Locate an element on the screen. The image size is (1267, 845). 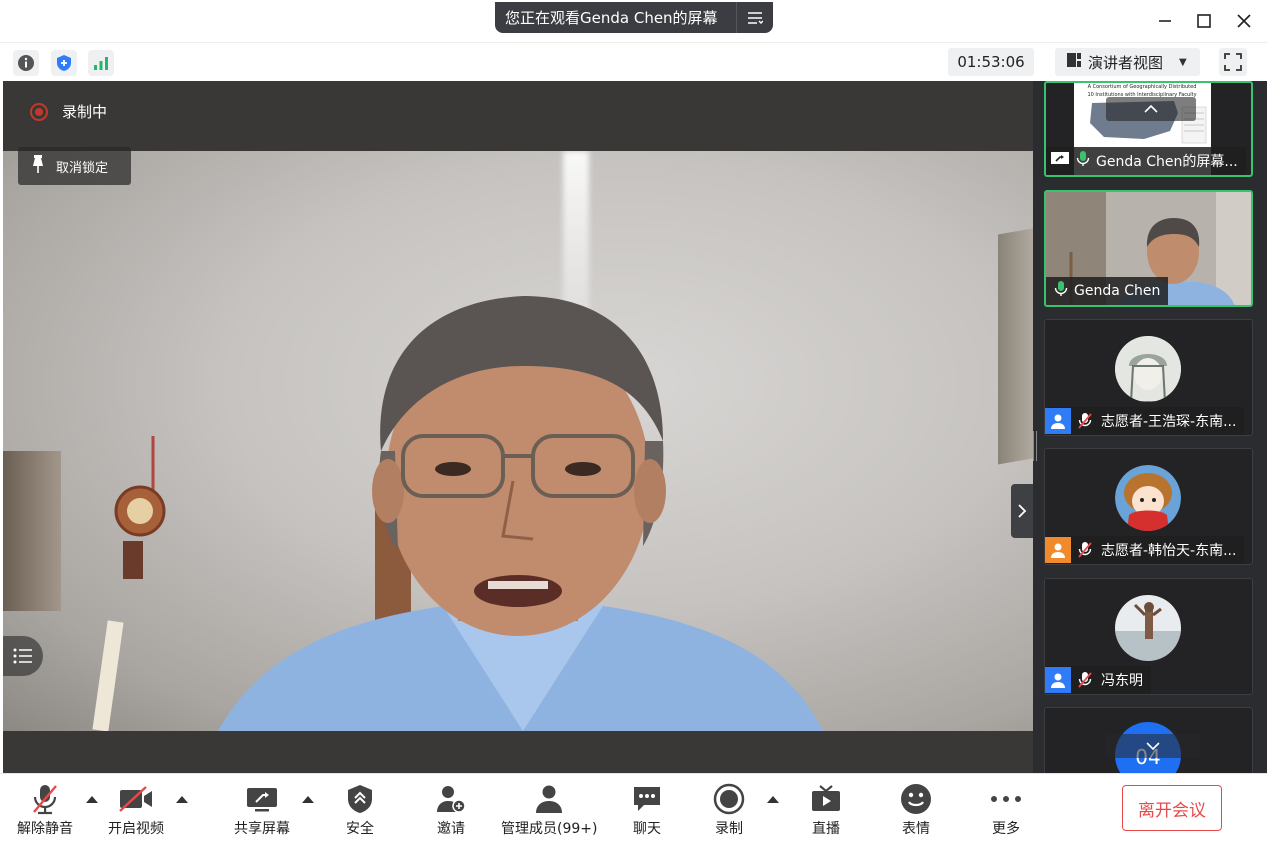
unmute-button: 解除静音 is located at coordinates (45, 810).